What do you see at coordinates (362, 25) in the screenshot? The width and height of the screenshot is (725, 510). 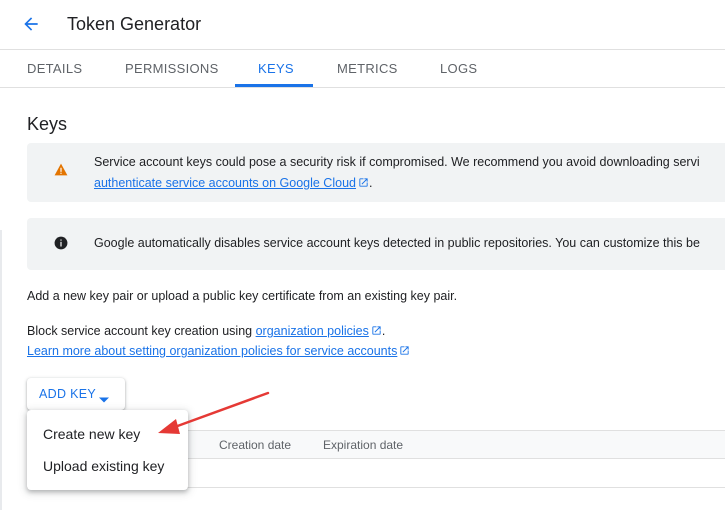 I see `app-header: Token Generator` at bounding box center [362, 25].